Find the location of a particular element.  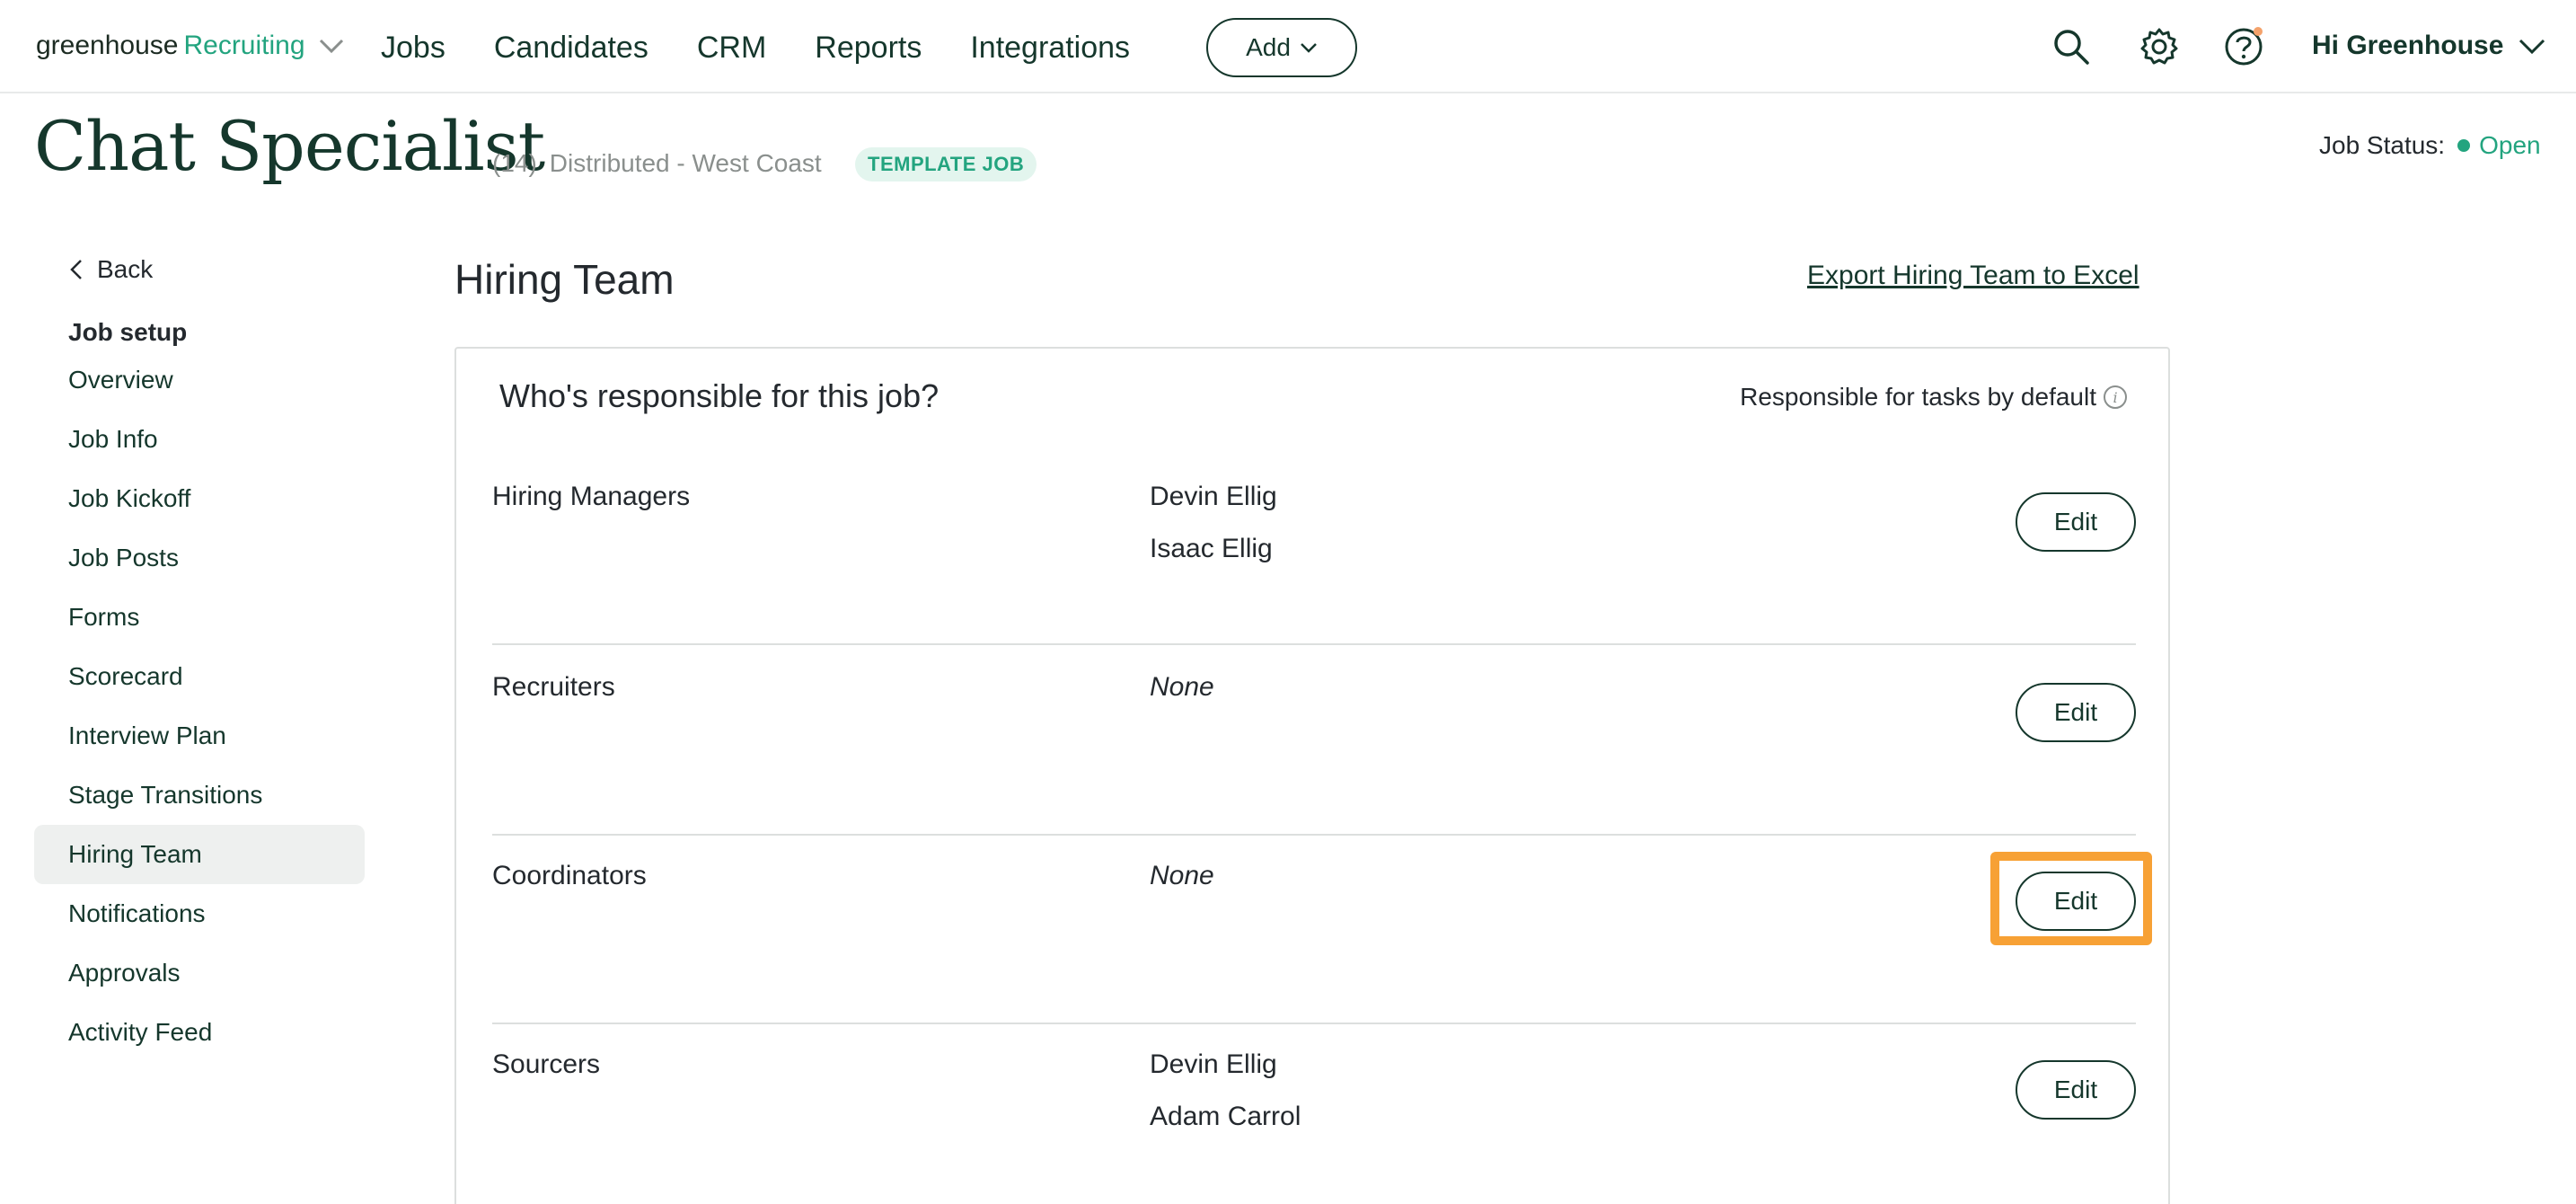

card-question: Who's responsible for this job? is located at coordinates (719, 395).